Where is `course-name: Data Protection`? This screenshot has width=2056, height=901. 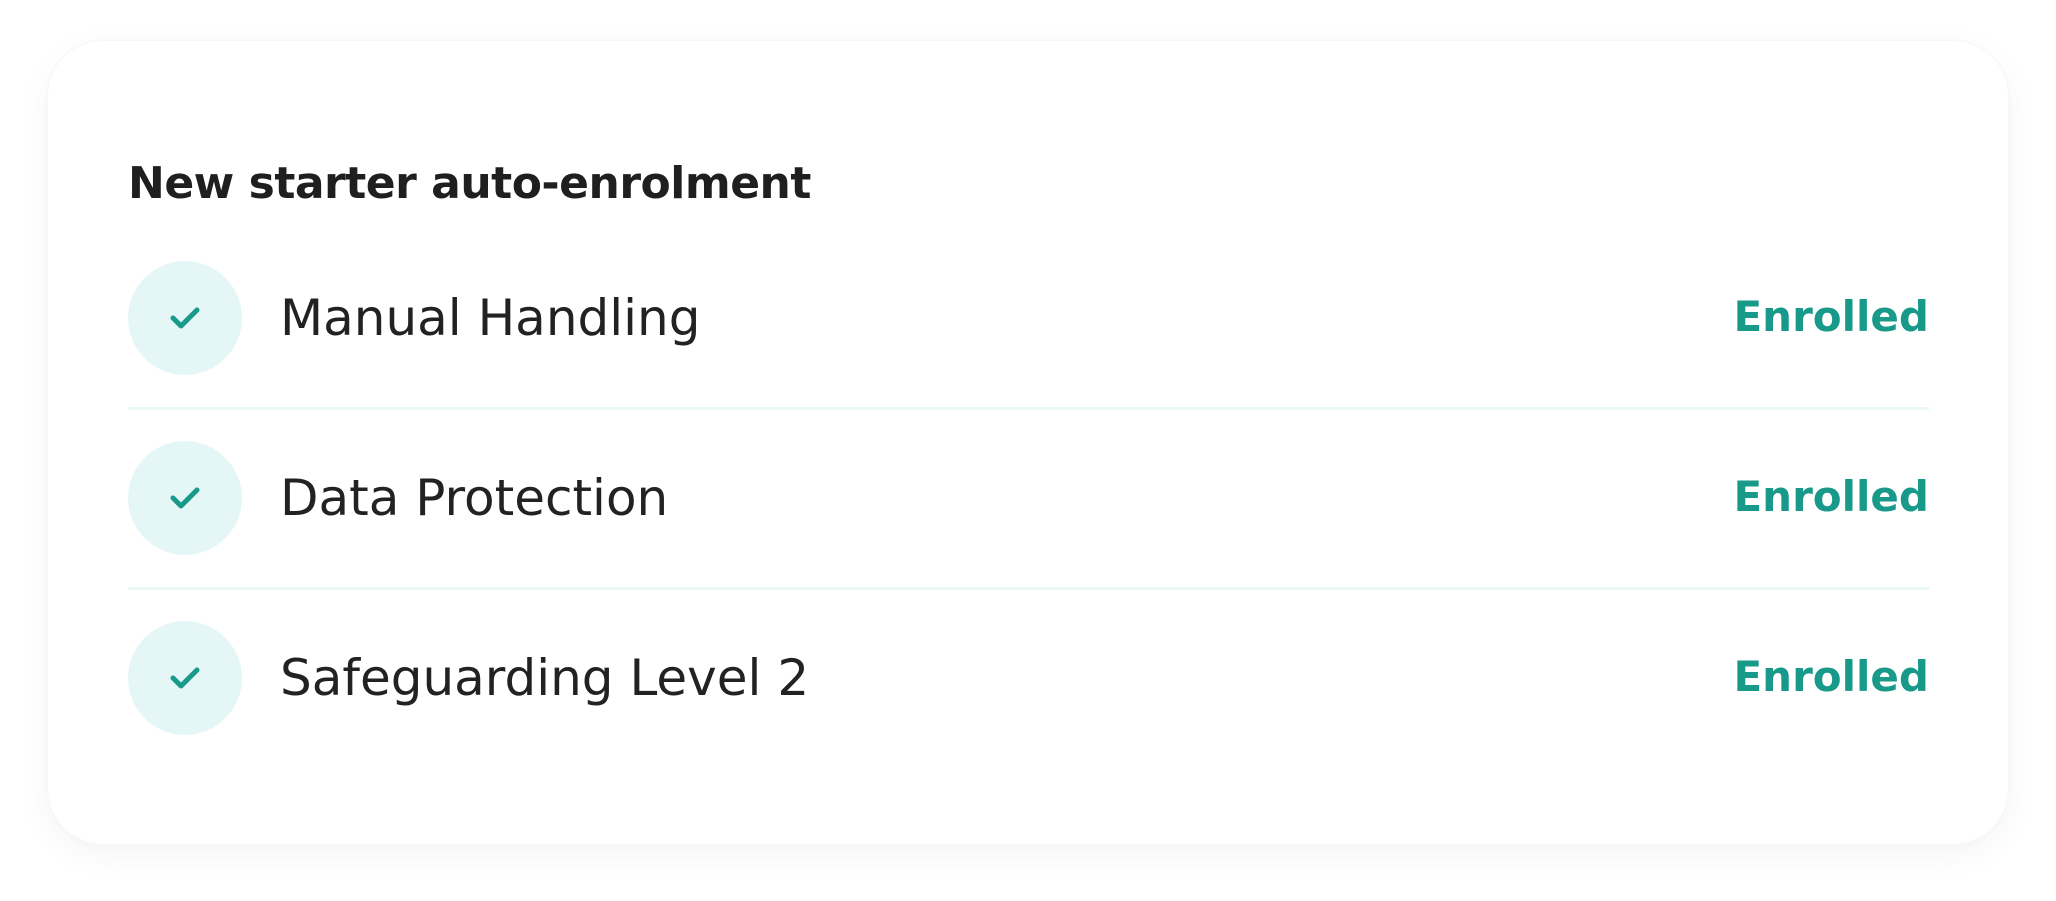 course-name: Data Protection is located at coordinates (474, 498).